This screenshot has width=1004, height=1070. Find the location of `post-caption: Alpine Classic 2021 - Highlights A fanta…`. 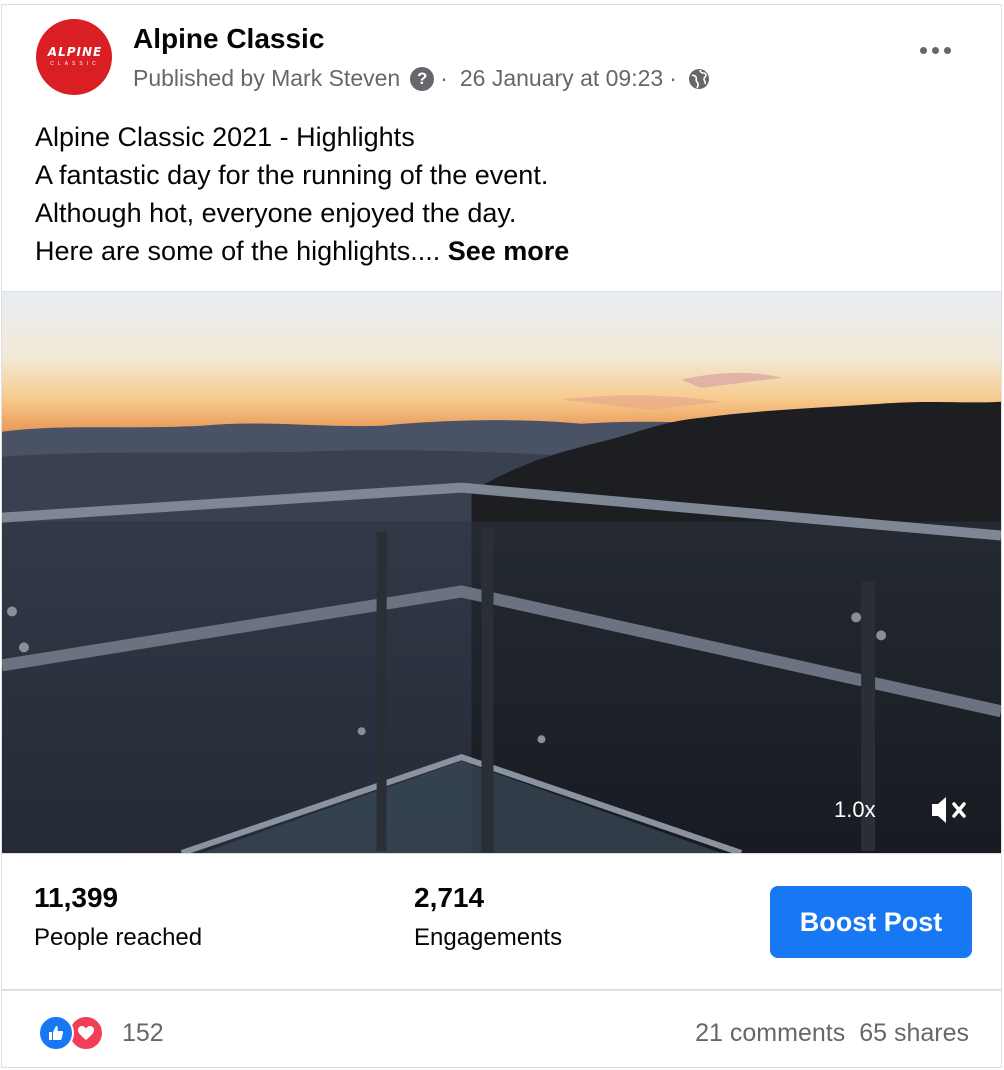

post-caption: Alpine Classic 2021 - Highlights A fanta… is located at coordinates (302, 194).